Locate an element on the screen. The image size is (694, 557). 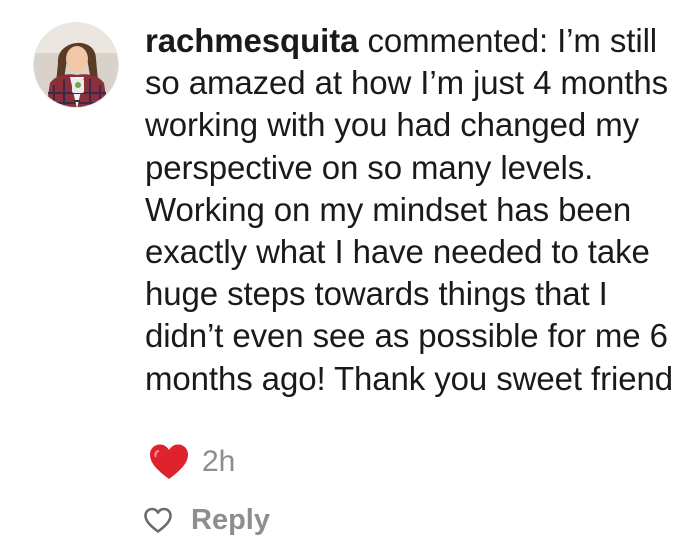
comment-actions: Reply is located at coordinates (206, 520).